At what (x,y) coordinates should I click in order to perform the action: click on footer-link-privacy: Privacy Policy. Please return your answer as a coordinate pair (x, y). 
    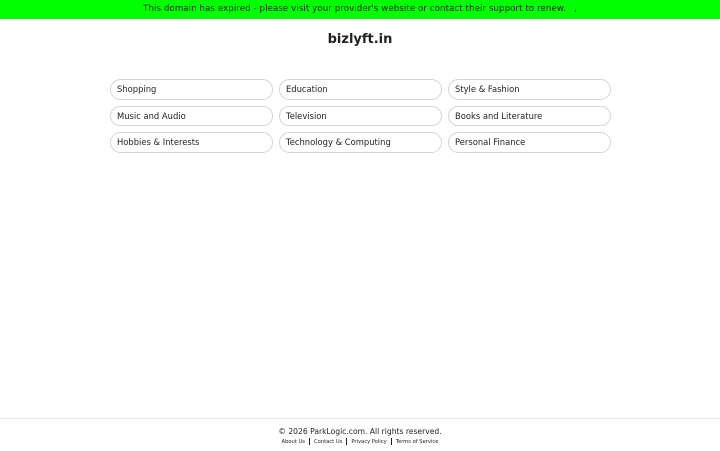
    Looking at the image, I should click on (368, 442).